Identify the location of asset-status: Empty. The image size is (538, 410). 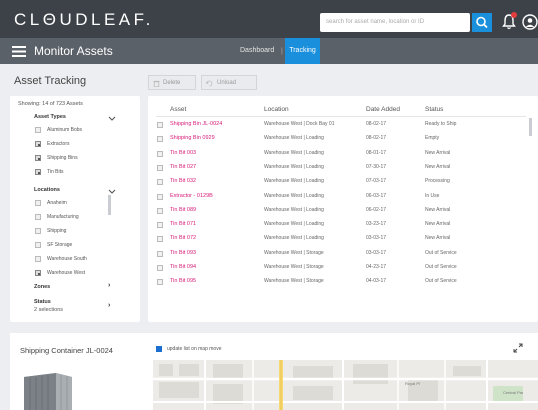
(432, 138).